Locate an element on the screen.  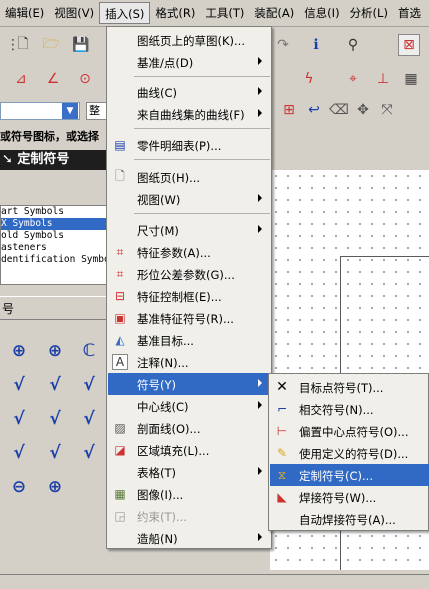
gdt-icon: ⌖ is located at coordinates (353, 79).